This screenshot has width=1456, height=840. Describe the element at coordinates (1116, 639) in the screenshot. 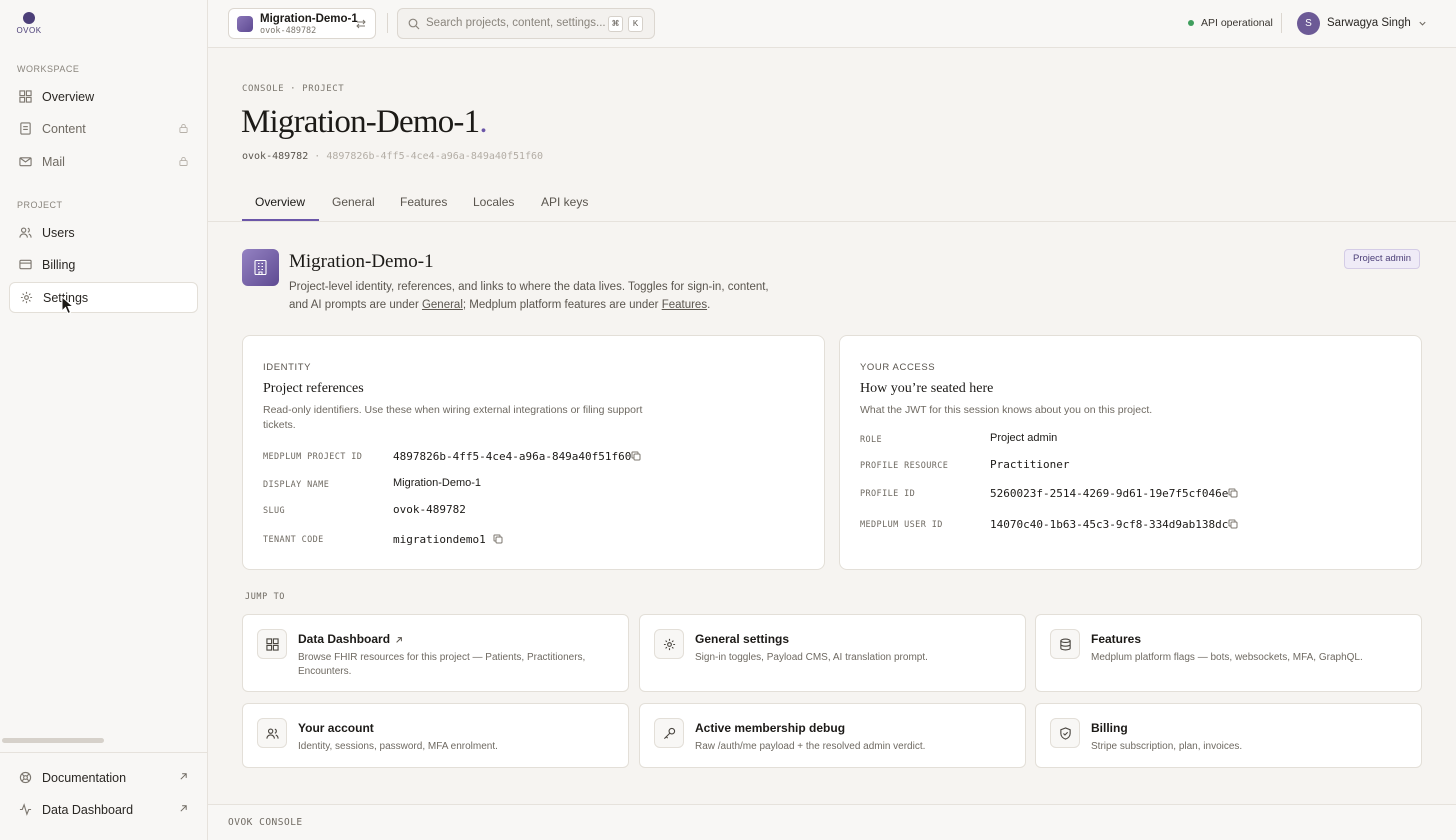

I see `jump-card-title: Features` at that location.